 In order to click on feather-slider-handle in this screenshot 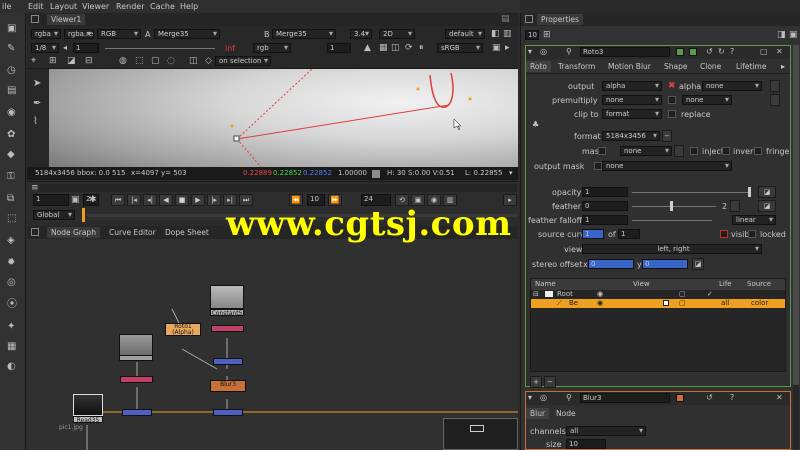, I will do `click(671, 206)`.